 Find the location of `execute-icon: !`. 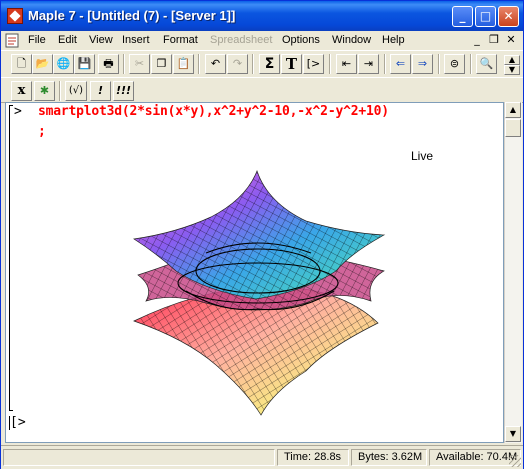

execute-icon: ! is located at coordinates (100, 91).